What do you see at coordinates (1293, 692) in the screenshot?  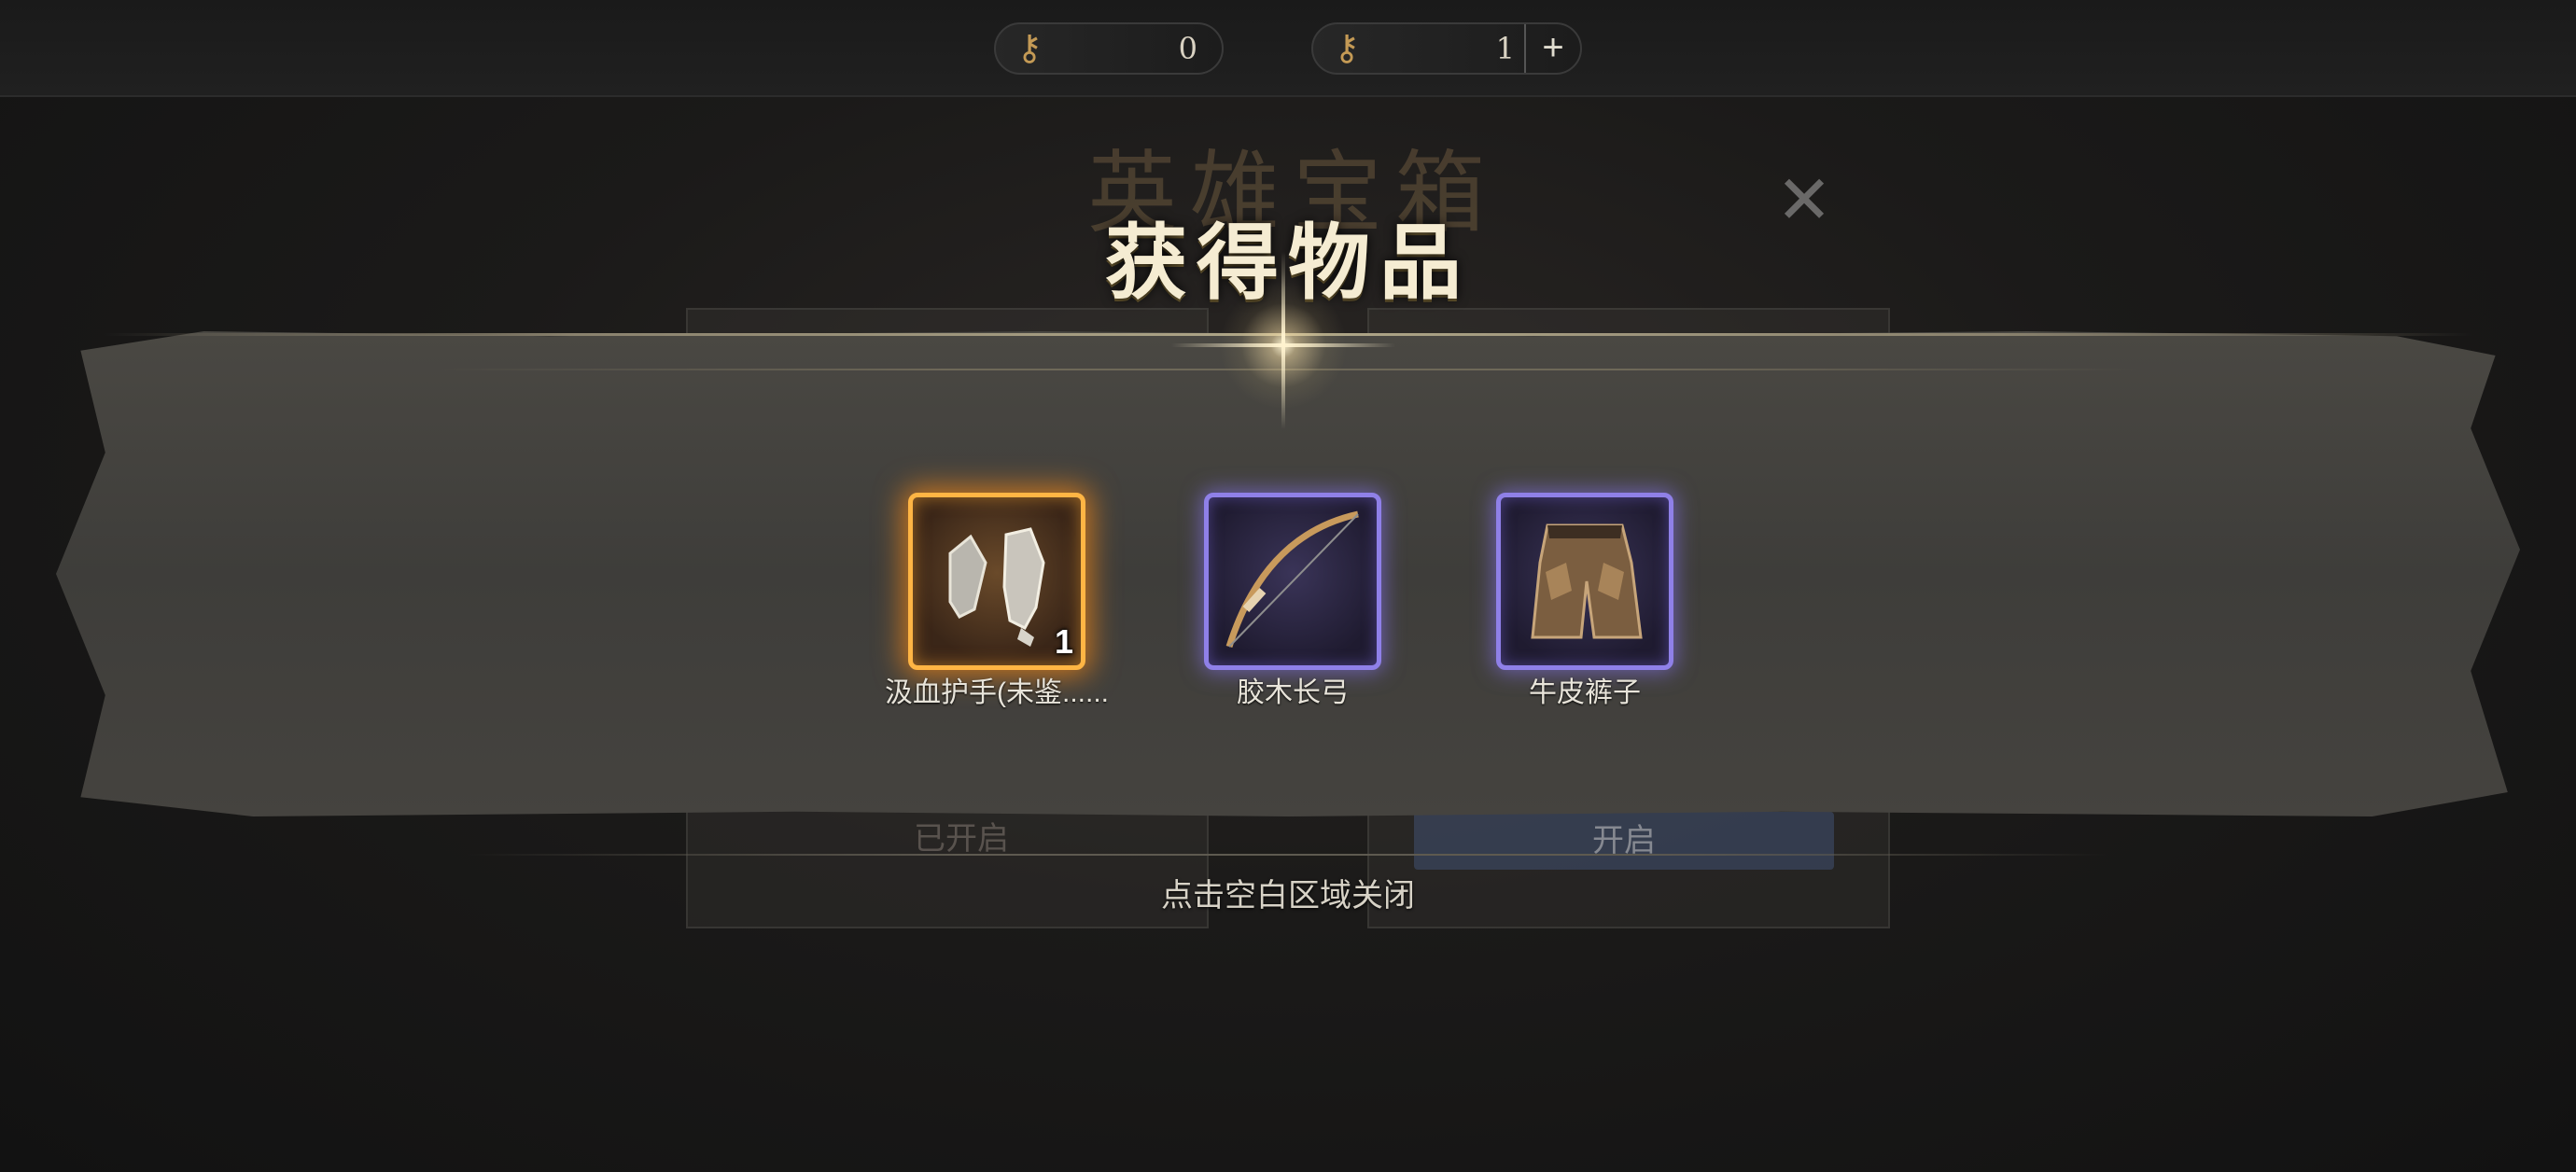 I see `reward-item-name: 胶木长弓` at bounding box center [1293, 692].